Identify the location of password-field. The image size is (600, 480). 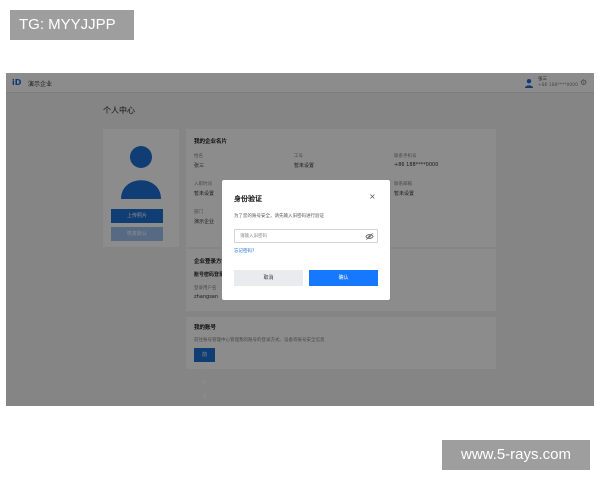
(306, 236).